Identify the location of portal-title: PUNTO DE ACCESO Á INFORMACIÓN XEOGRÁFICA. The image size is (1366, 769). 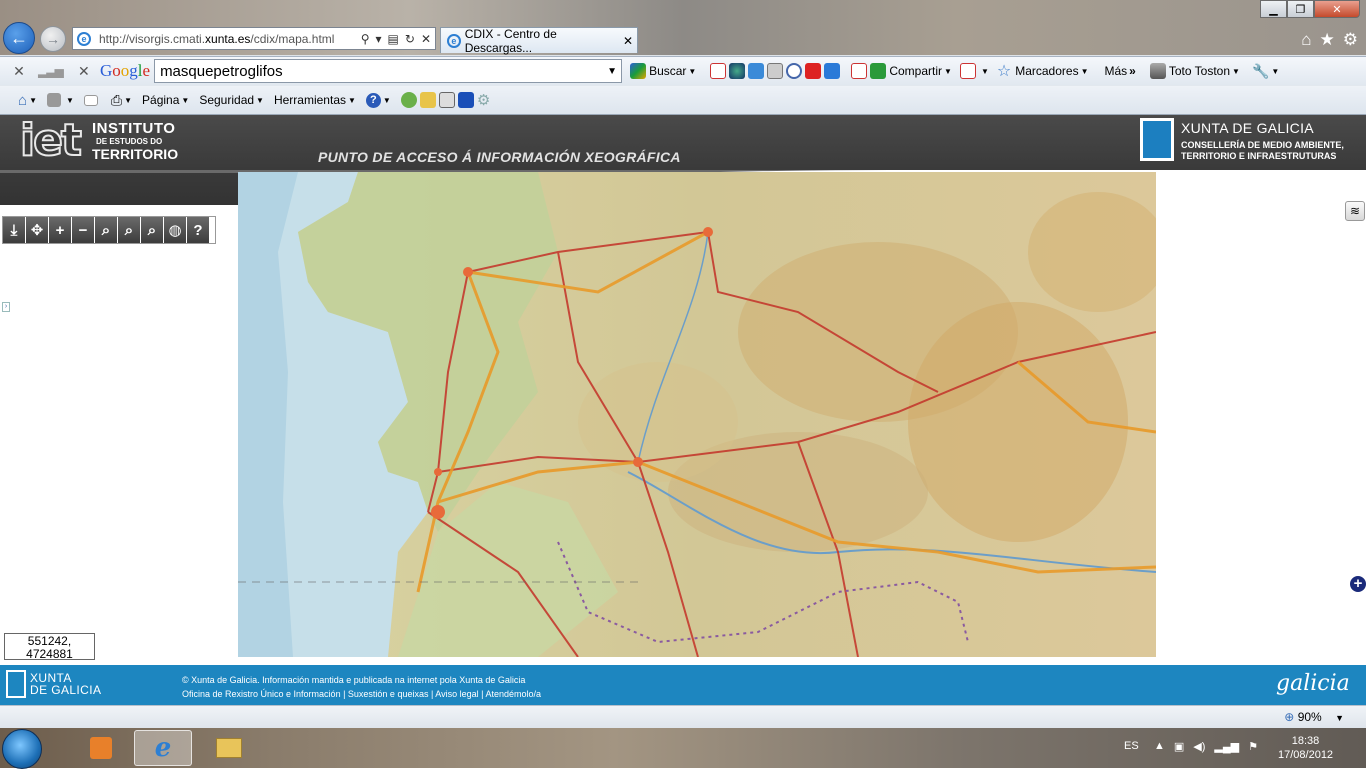
(499, 157).